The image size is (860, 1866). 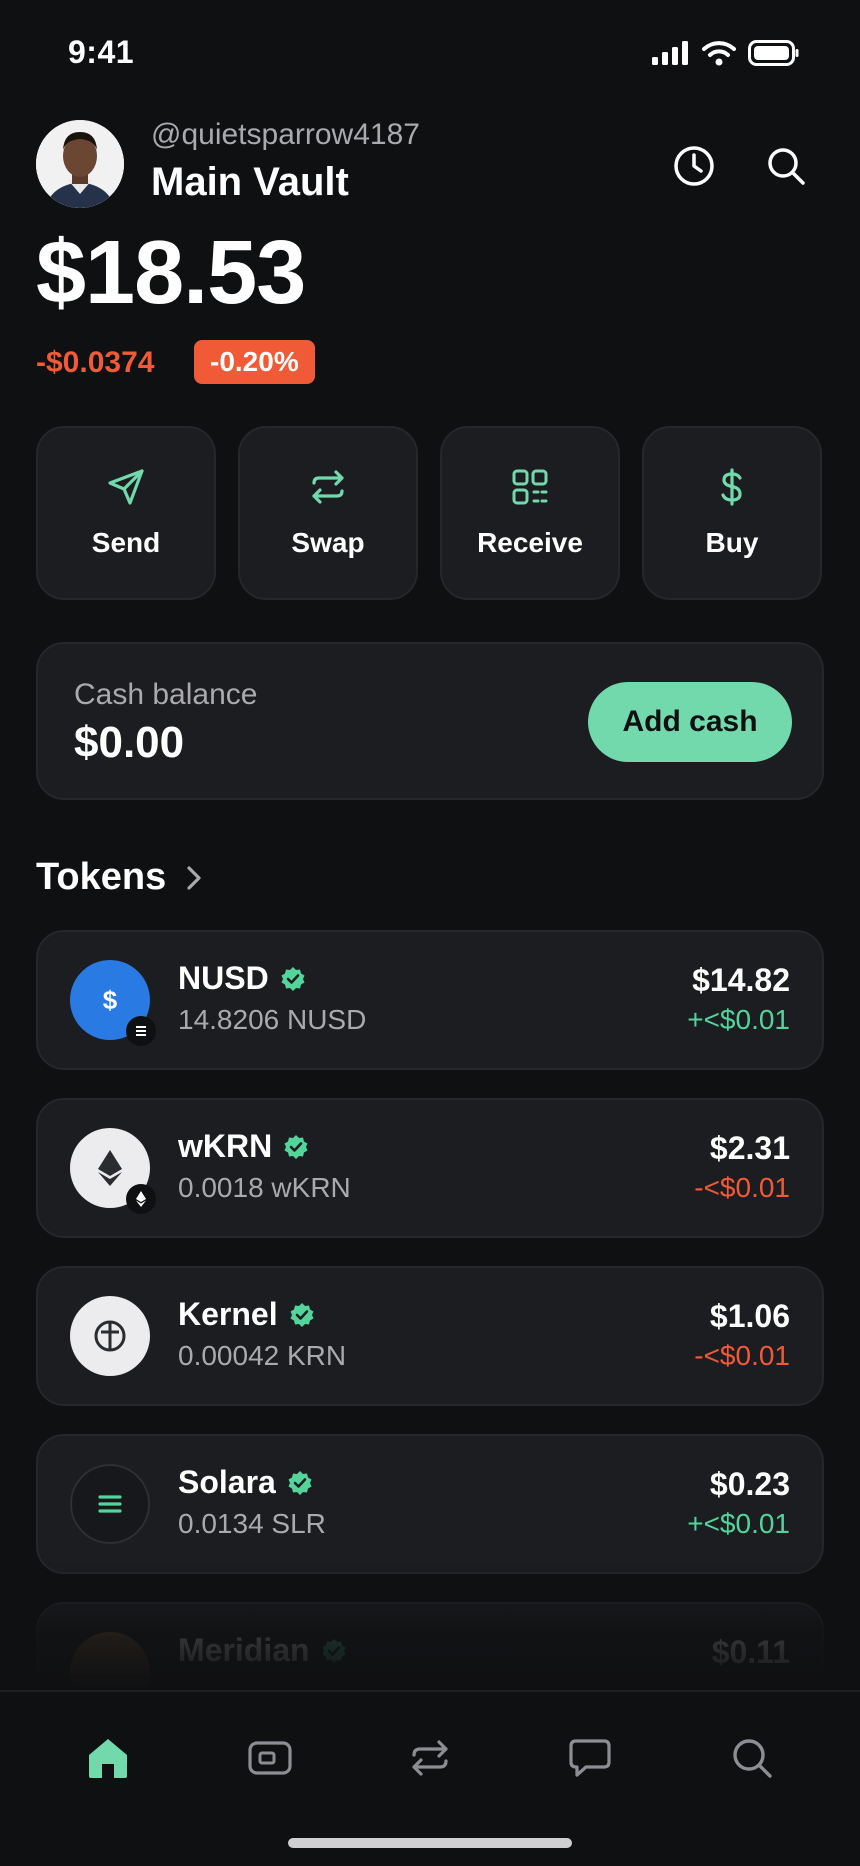 What do you see at coordinates (223, 978) in the screenshot?
I see `token-name-text: NUSD` at bounding box center [223, 978].